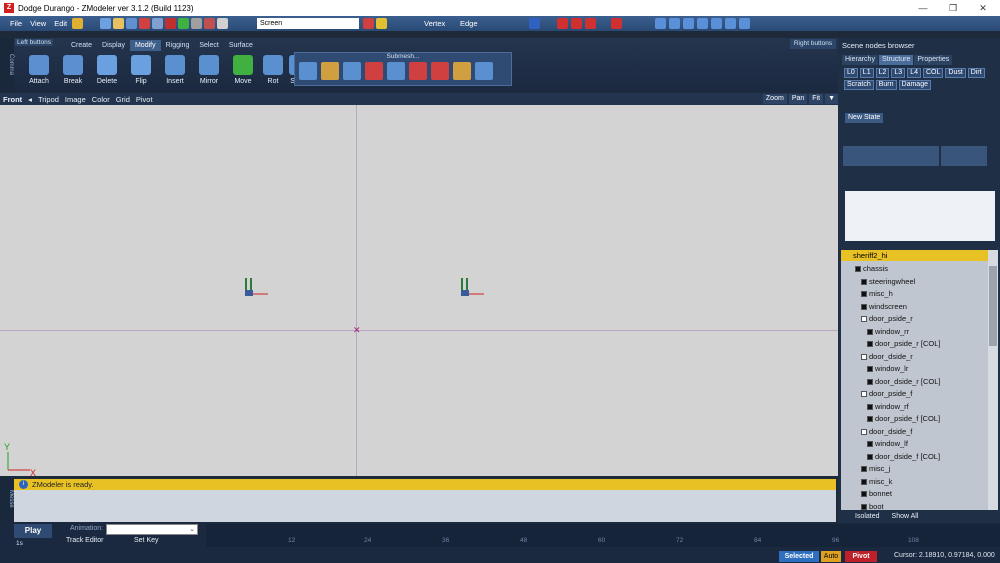 The width and height of the screenshot is (1000, 563). What do you see at coordinates (730, 23) in the screenshot?
I see `plane-icon` at bounding box center [730, 23].